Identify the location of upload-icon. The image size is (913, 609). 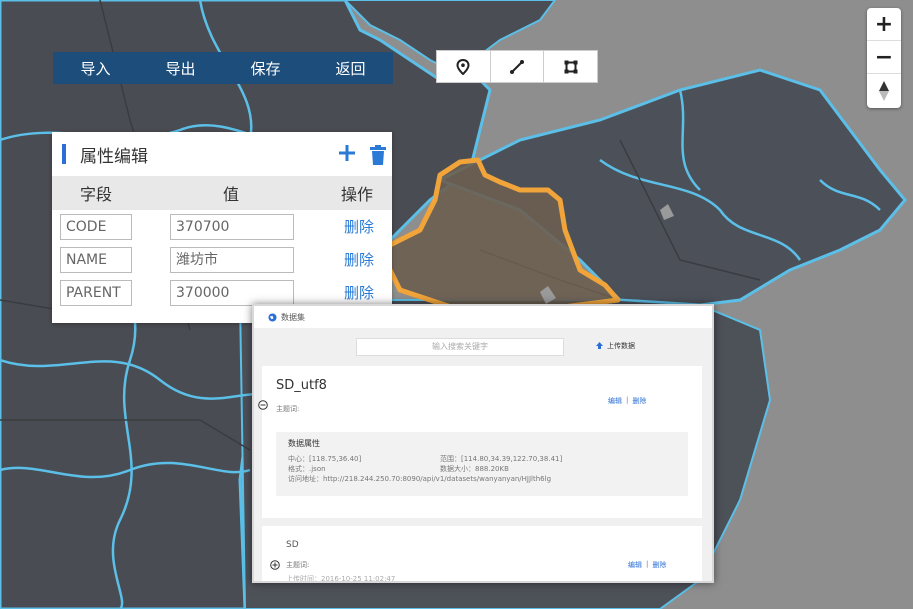
(599, 345).